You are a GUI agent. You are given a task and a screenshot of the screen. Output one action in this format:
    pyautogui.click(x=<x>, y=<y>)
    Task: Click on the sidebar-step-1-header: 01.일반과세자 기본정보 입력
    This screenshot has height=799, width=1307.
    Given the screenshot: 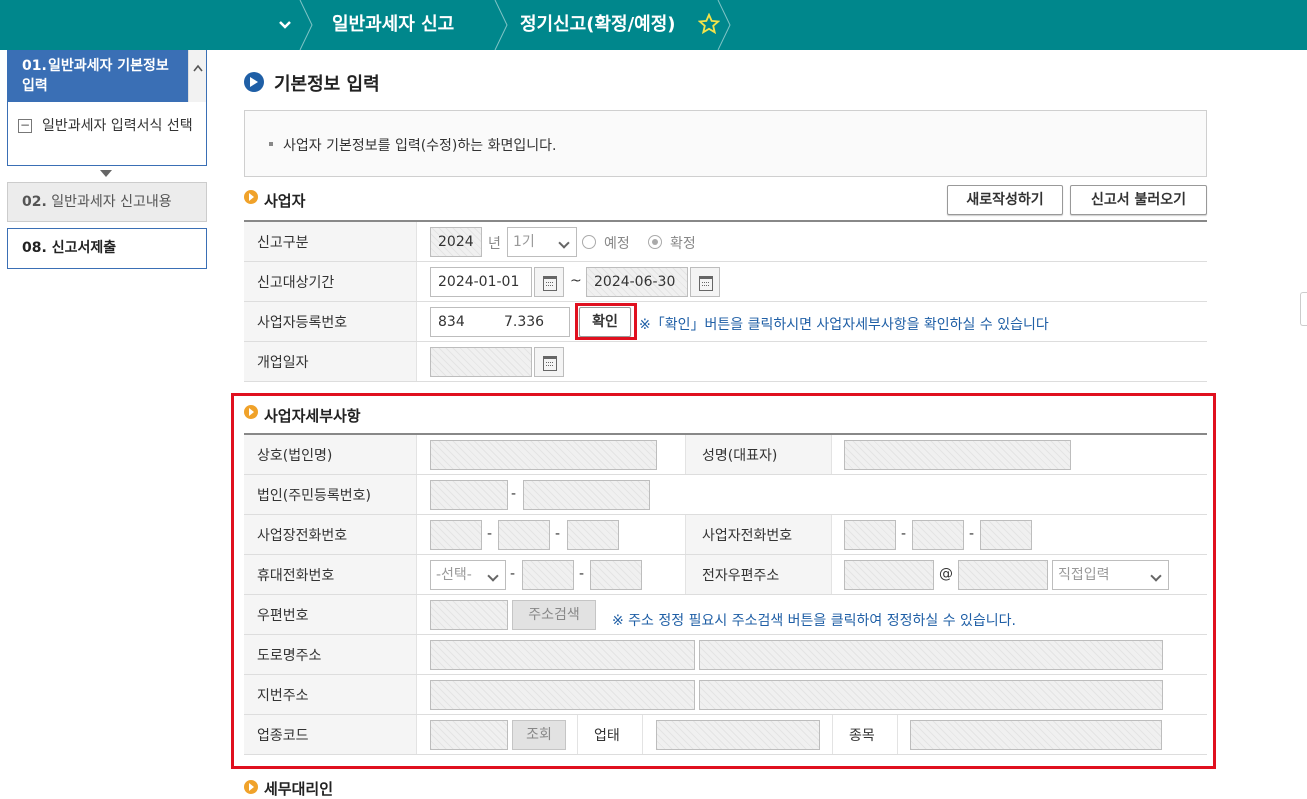 What is the action you would take?
    pyautogui.click(x=98, y=76)
    